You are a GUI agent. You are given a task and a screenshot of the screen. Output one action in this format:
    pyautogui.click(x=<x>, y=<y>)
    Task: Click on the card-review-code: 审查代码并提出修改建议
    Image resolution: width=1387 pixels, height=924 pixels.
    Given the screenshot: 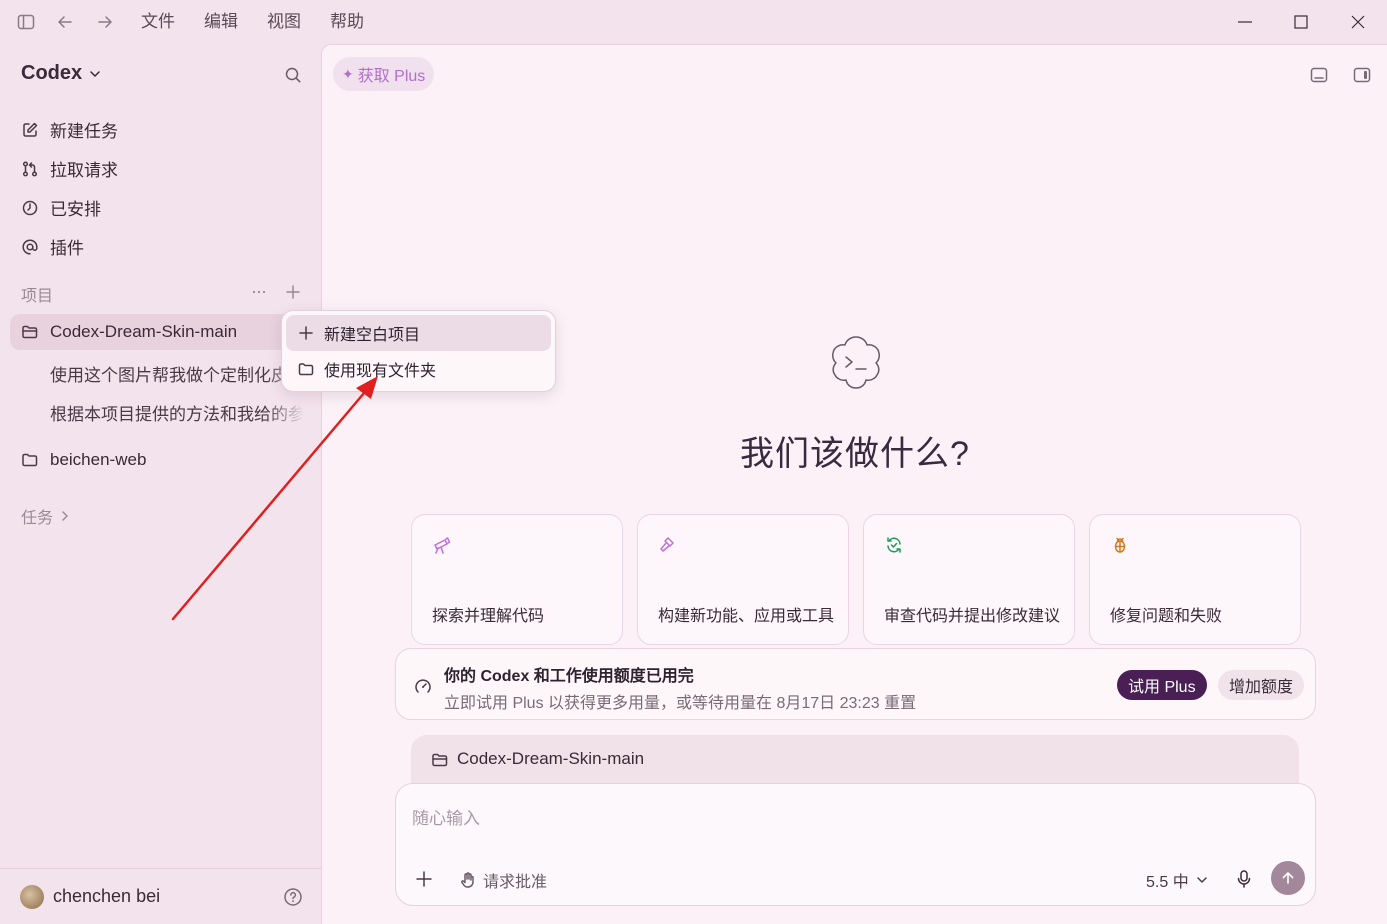 What is the action you would take?
    pyautogui.click(x=969, y=579)
    